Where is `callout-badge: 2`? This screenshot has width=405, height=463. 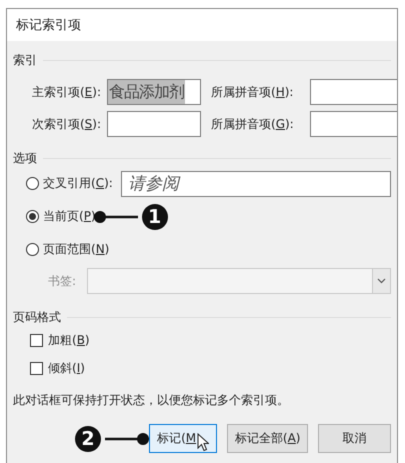
callout-badge: 2 is located at coordinates (88, 439).